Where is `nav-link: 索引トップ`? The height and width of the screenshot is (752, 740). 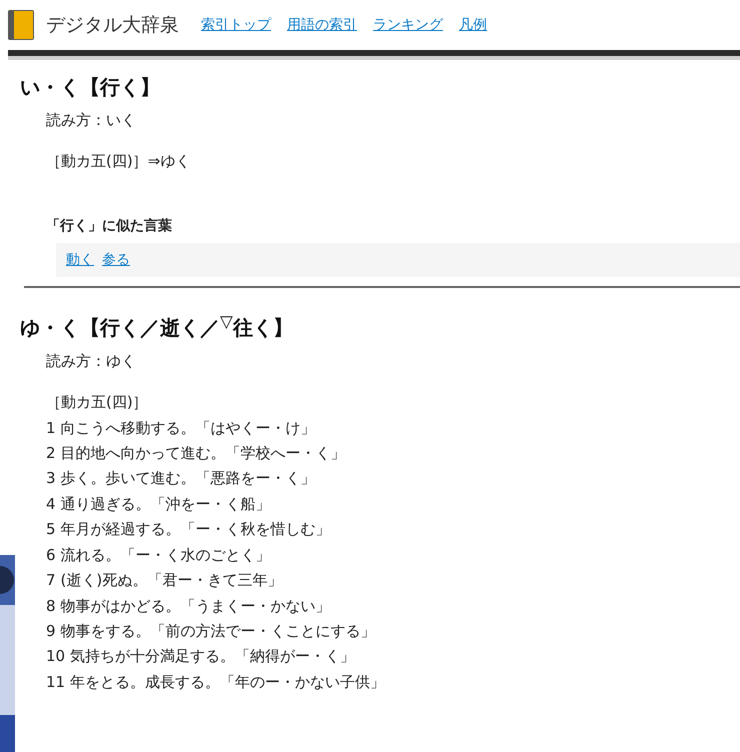
nav-link: 索引トップ is located at coordinates (236, 25).